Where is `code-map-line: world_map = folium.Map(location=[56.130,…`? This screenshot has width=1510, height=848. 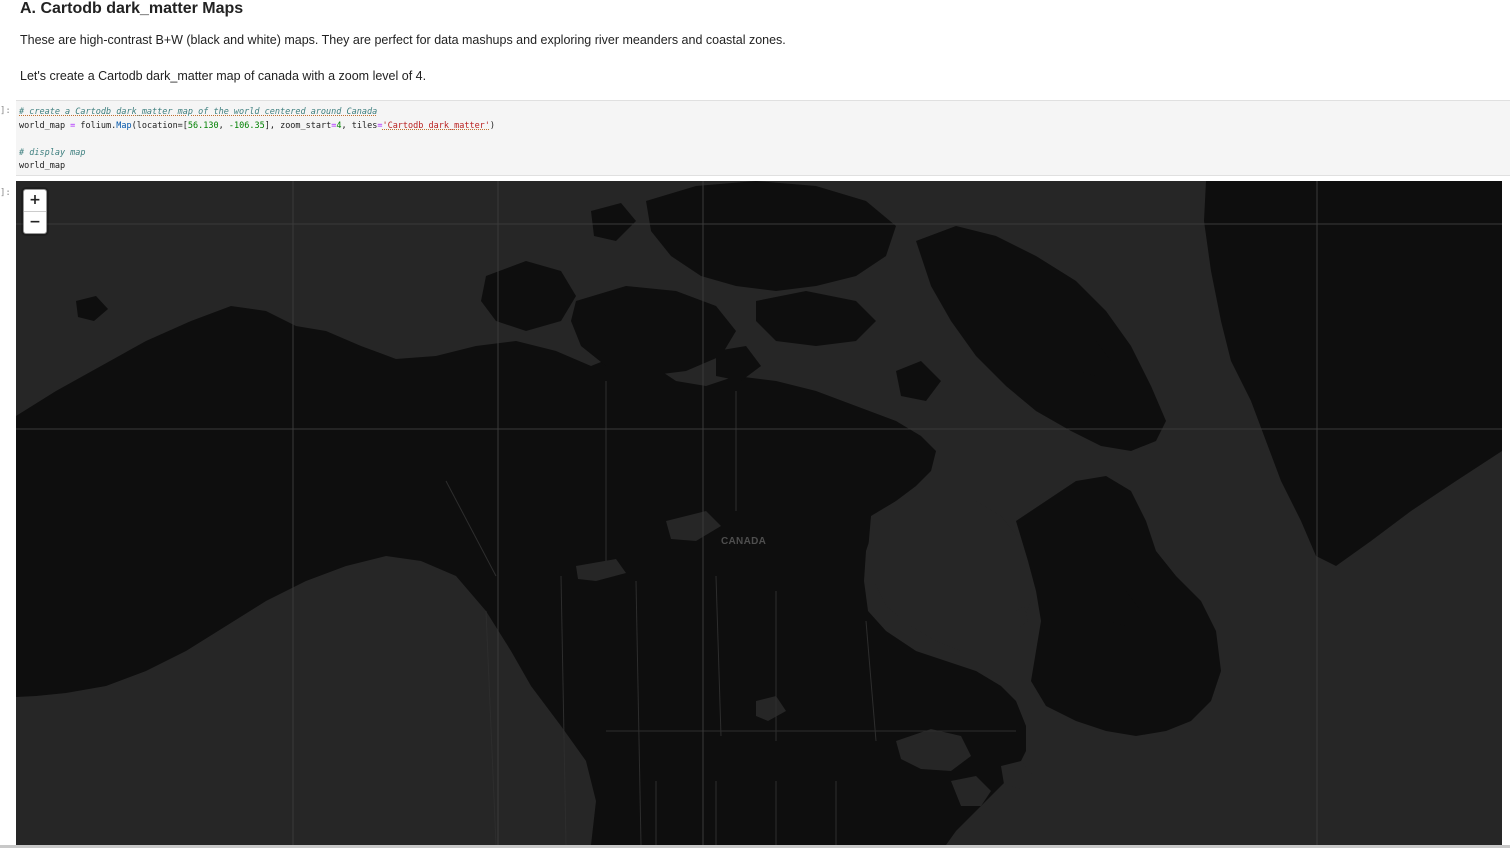
code-map-line: world_map = folium.Map(location=[56.130,… is located at coordinates (764, 127).